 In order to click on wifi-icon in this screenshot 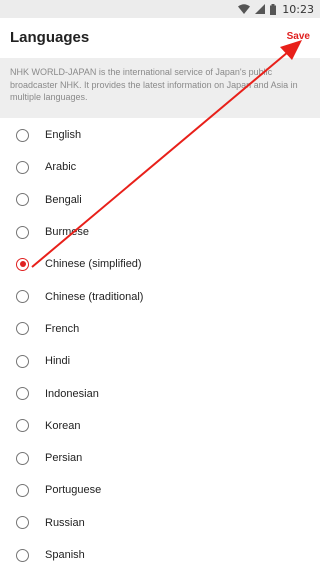, I will do `click(244, 9)`.